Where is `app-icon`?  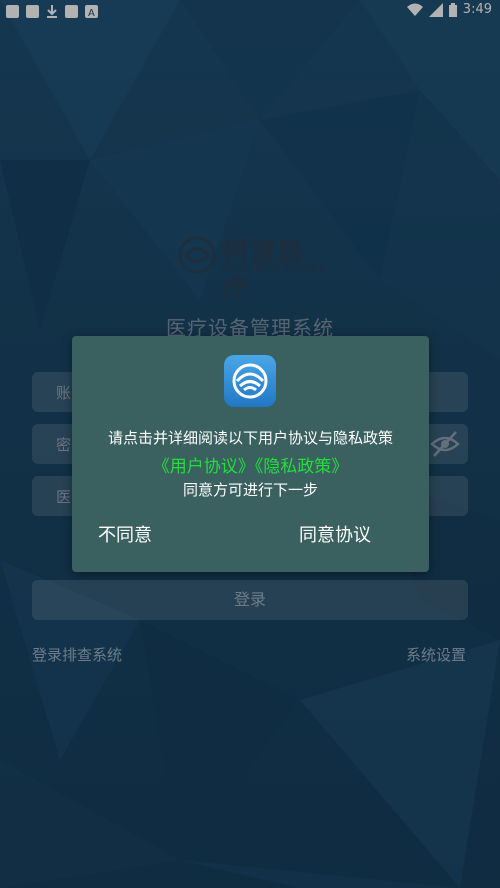
app-icon is located at coordinates (250, 381).